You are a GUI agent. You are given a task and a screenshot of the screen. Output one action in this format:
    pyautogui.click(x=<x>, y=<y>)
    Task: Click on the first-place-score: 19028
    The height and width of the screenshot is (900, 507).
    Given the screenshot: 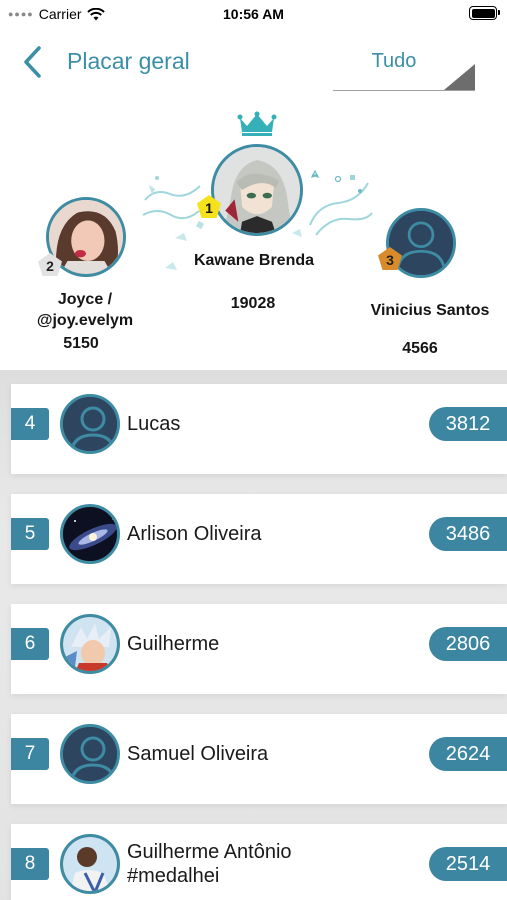 What is the action you would take?
    pyautogui.click(x=253, y=303)
    